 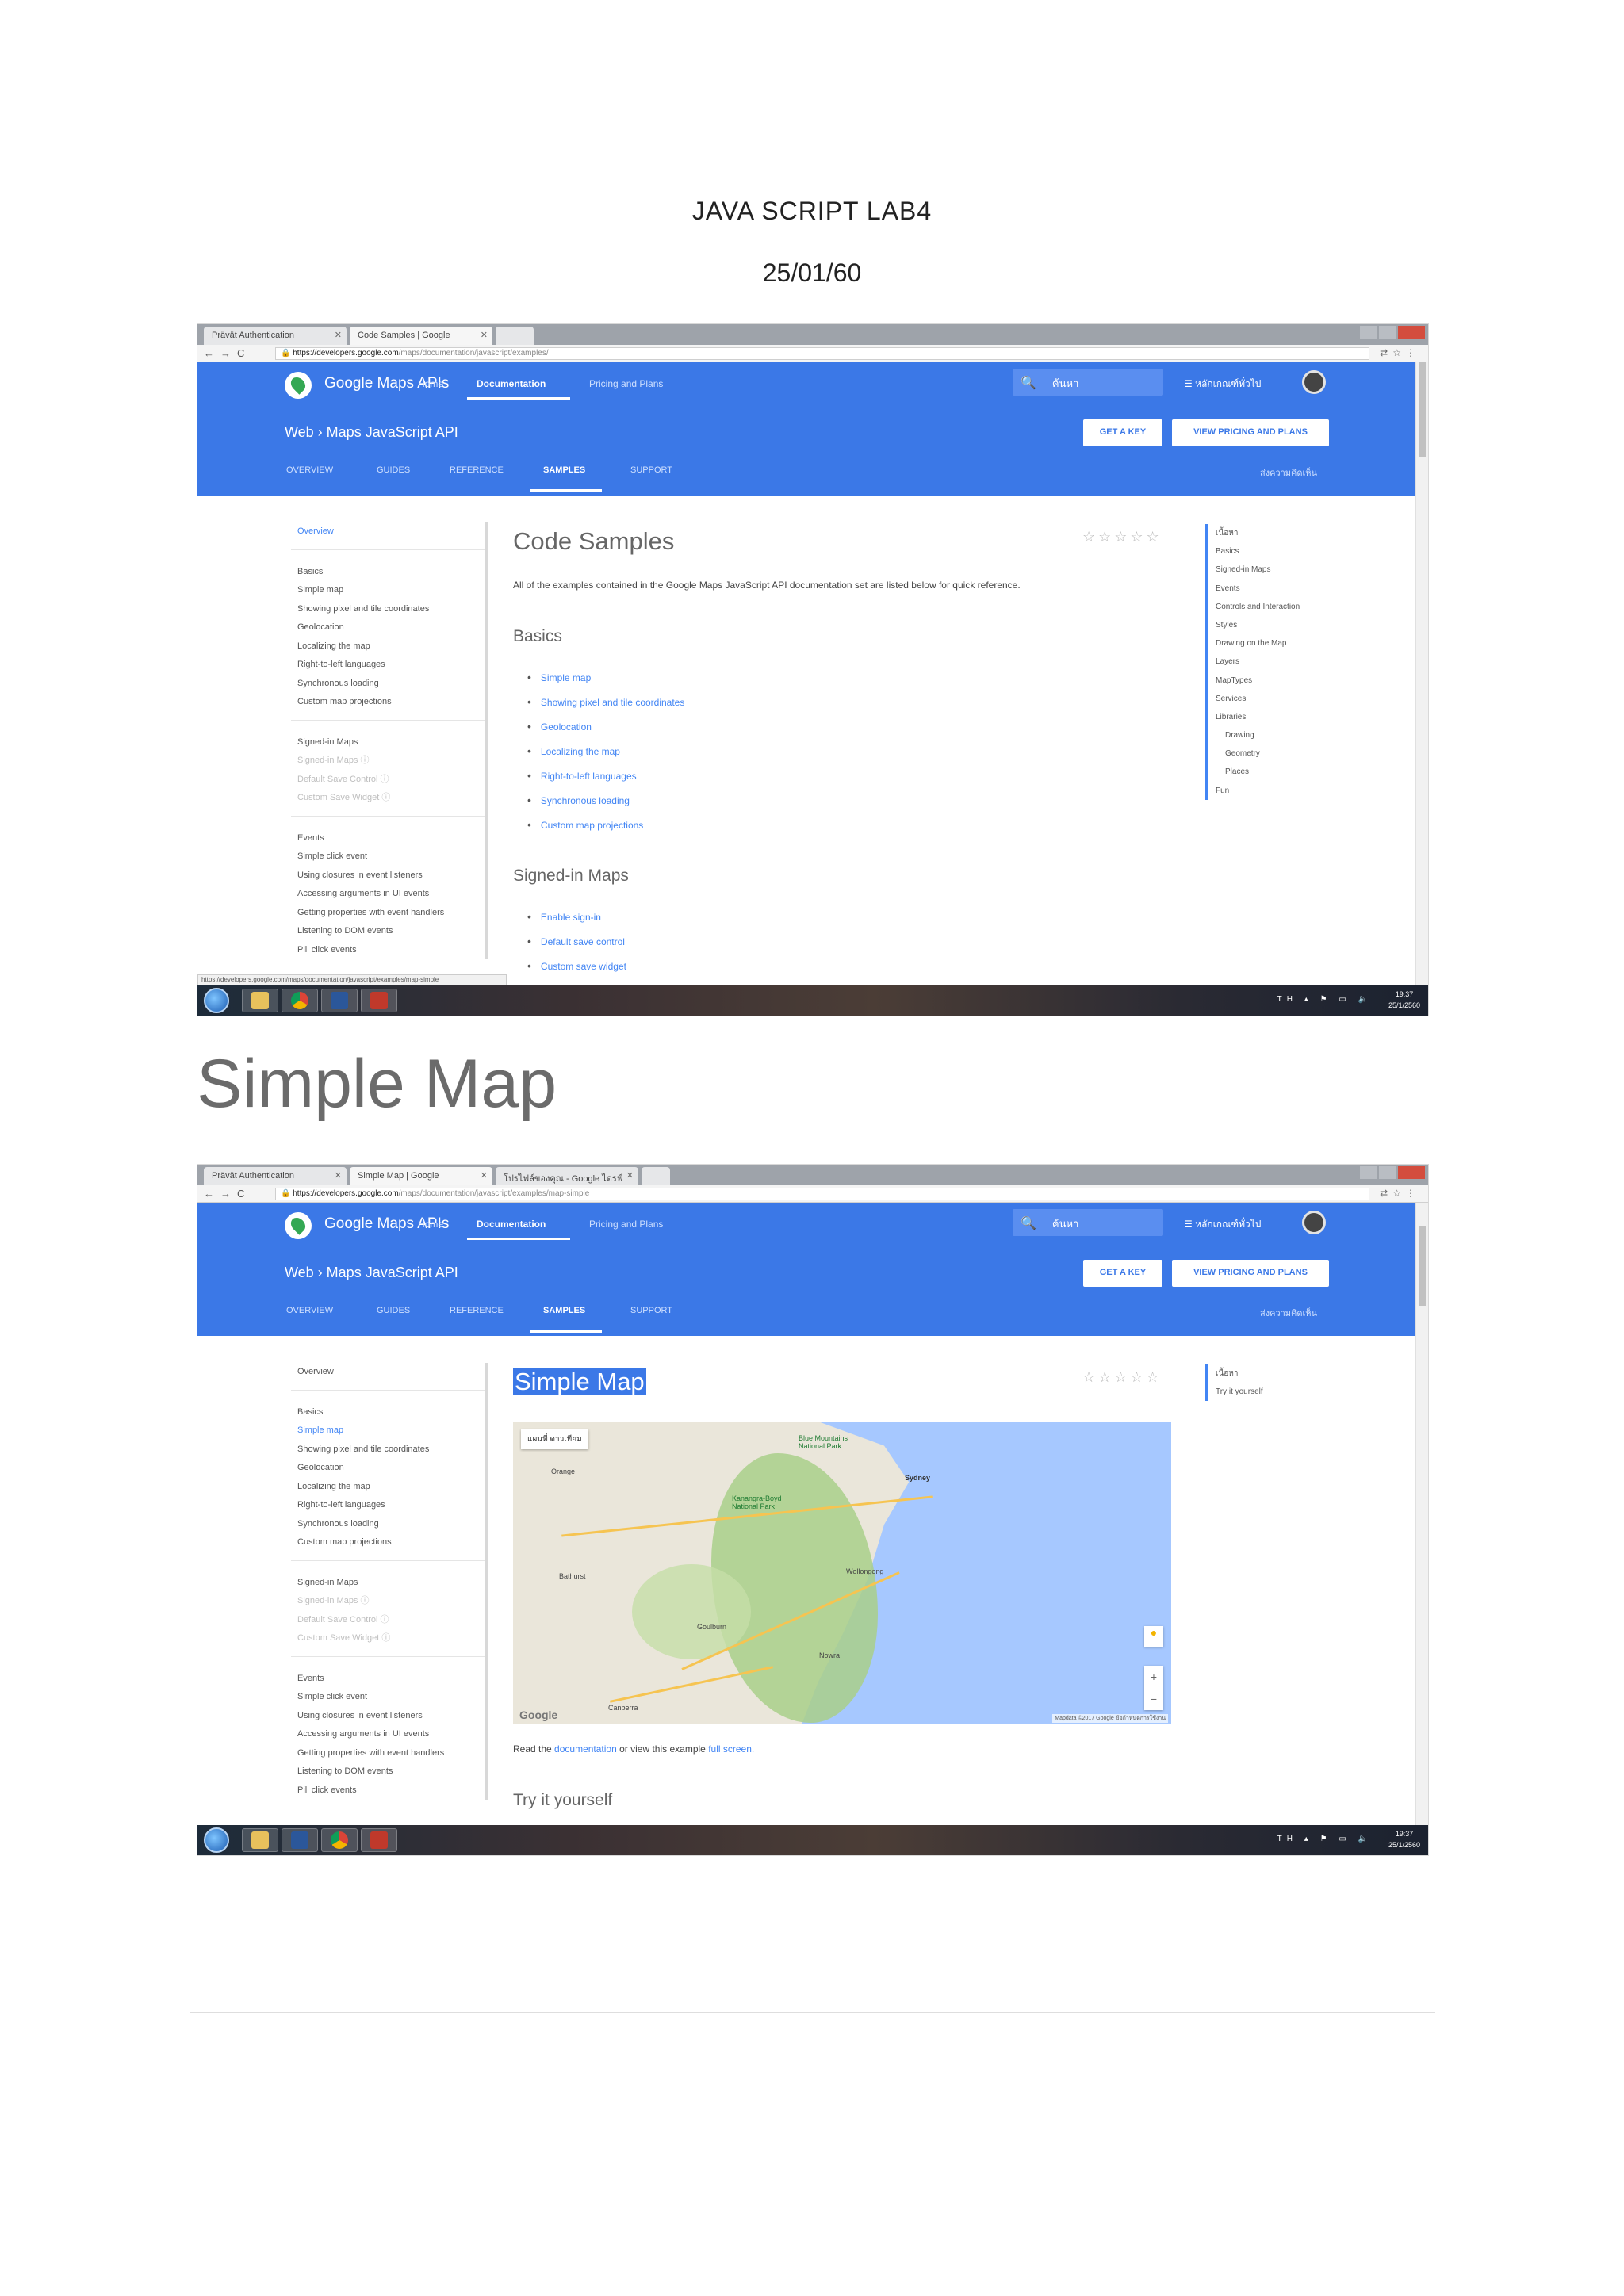 I want to click on left-nav-item: Getting properties with event handlers, so click(x=388, y=913).